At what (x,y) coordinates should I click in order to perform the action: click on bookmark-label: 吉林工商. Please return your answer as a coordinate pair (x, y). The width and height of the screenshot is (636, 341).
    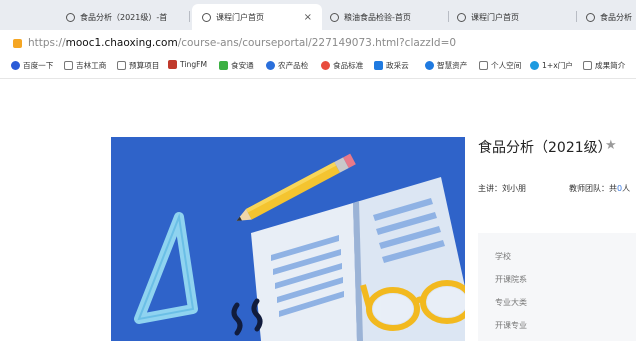
    Looking at the image, I should click on (91, 65).